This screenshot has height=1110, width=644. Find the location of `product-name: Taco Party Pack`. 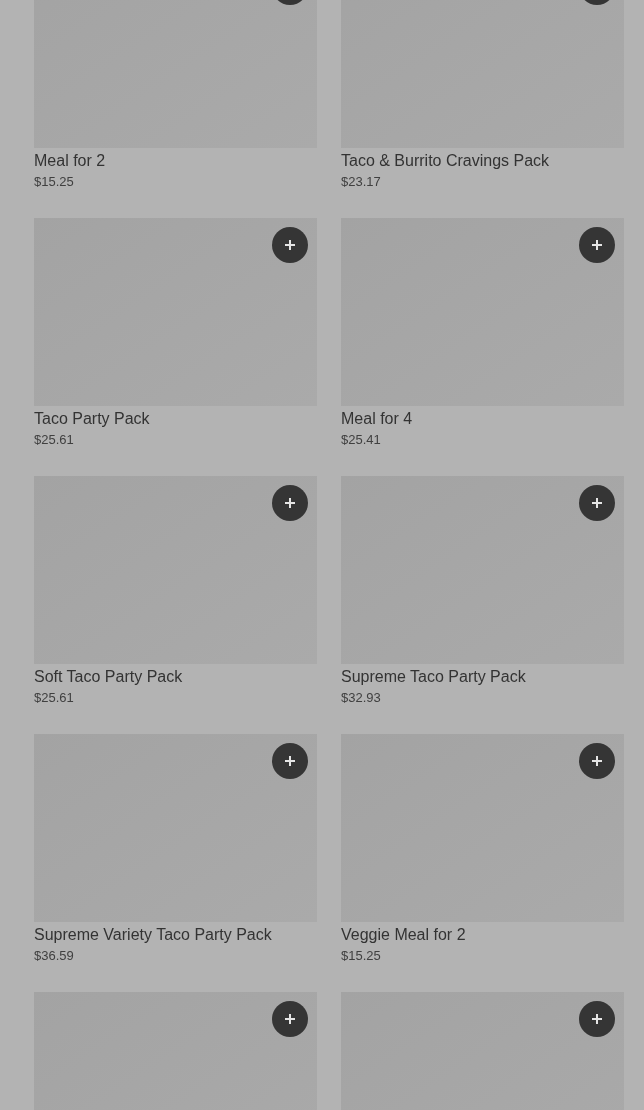

product-name: Taco Party Pack is located at coordinates (175, 419).